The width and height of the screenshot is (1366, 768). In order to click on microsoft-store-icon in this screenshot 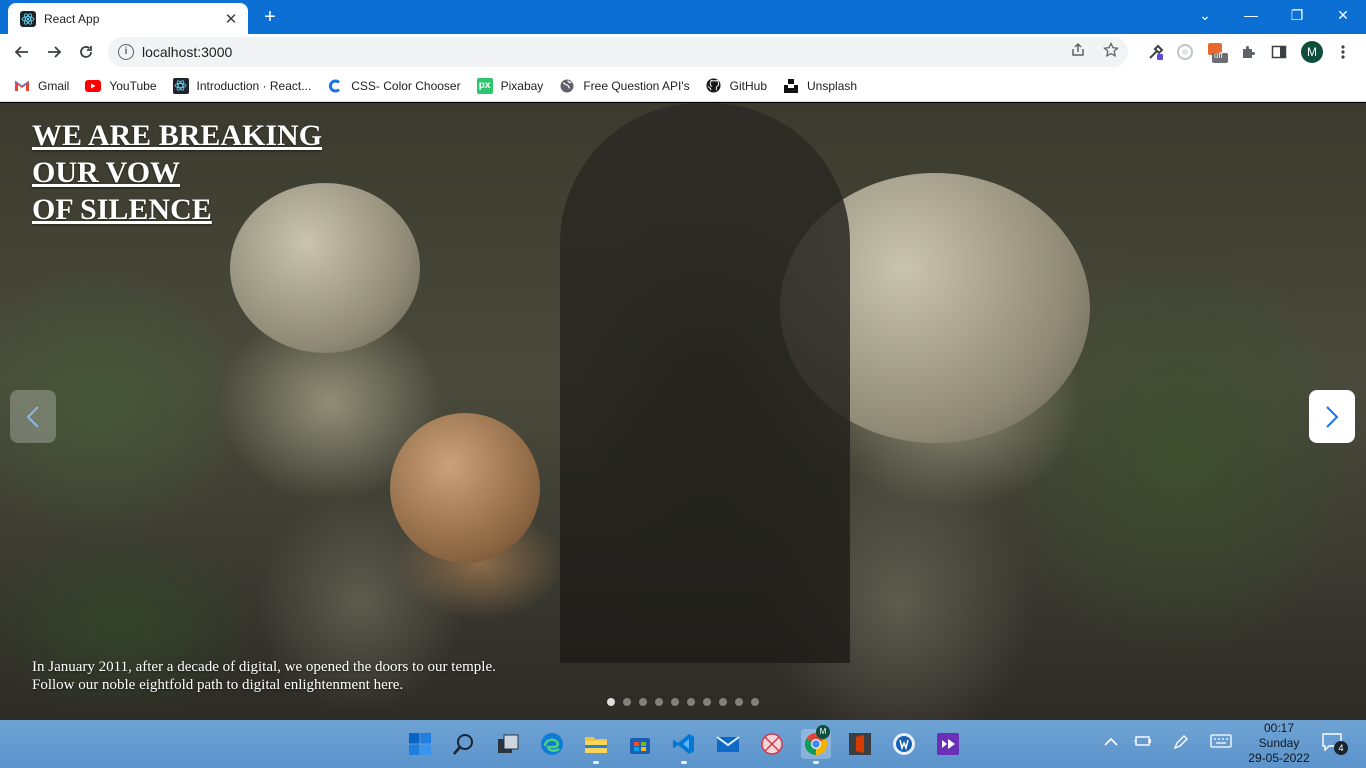, I will do `click(640, 744)`.